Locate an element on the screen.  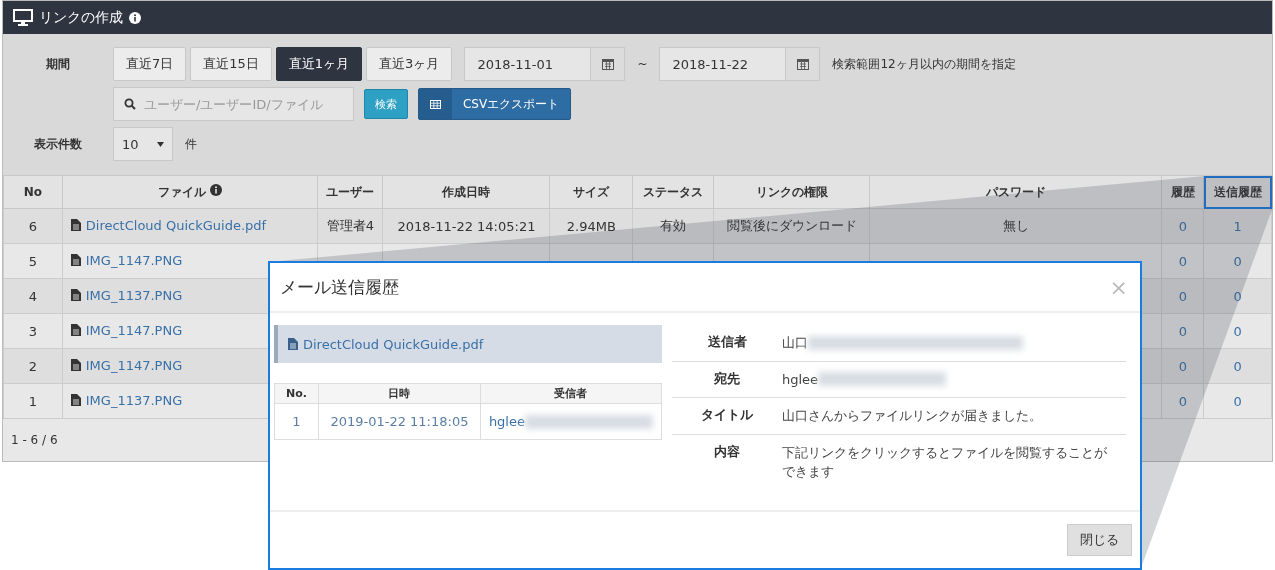
column-header: ユーザー is located at coordinates (350, 192).